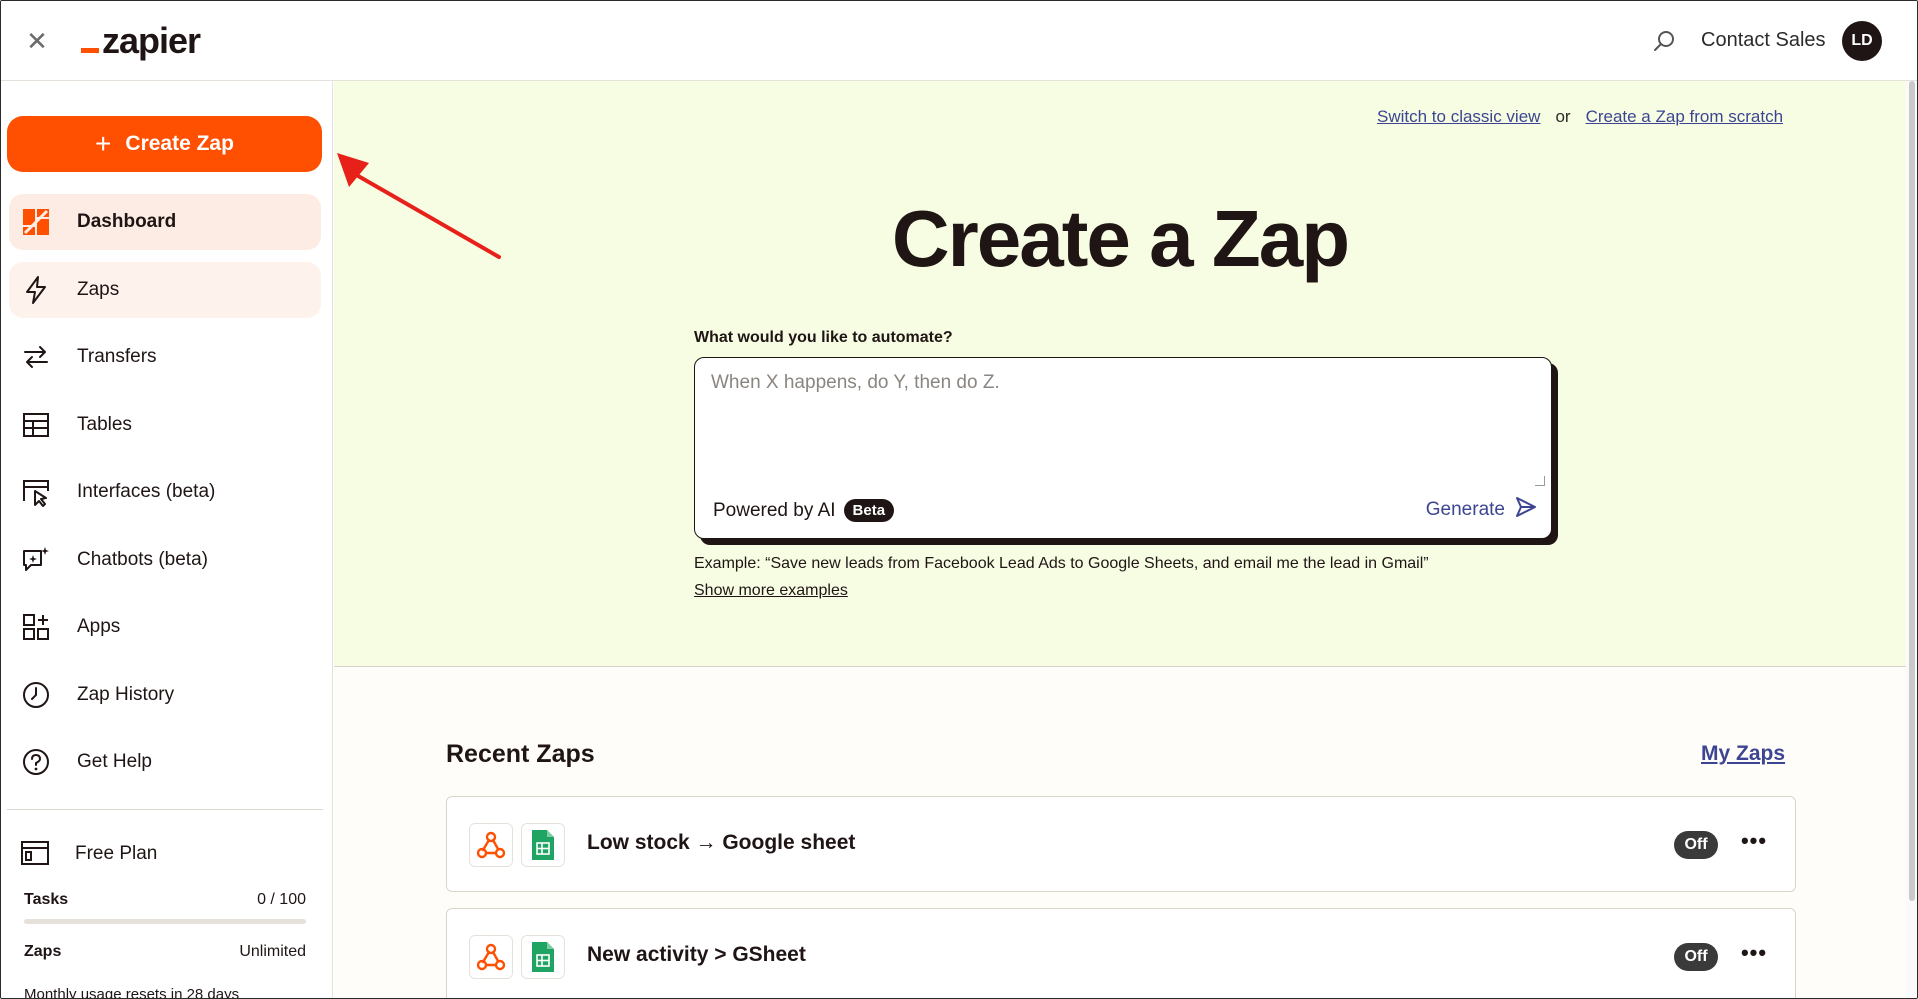 This screenshot has width=1918, height=999. What do you see at coordinates (1465, 509) in the screenshot?
I see `generate-label: Generate` at bounding box center [1465, 509].